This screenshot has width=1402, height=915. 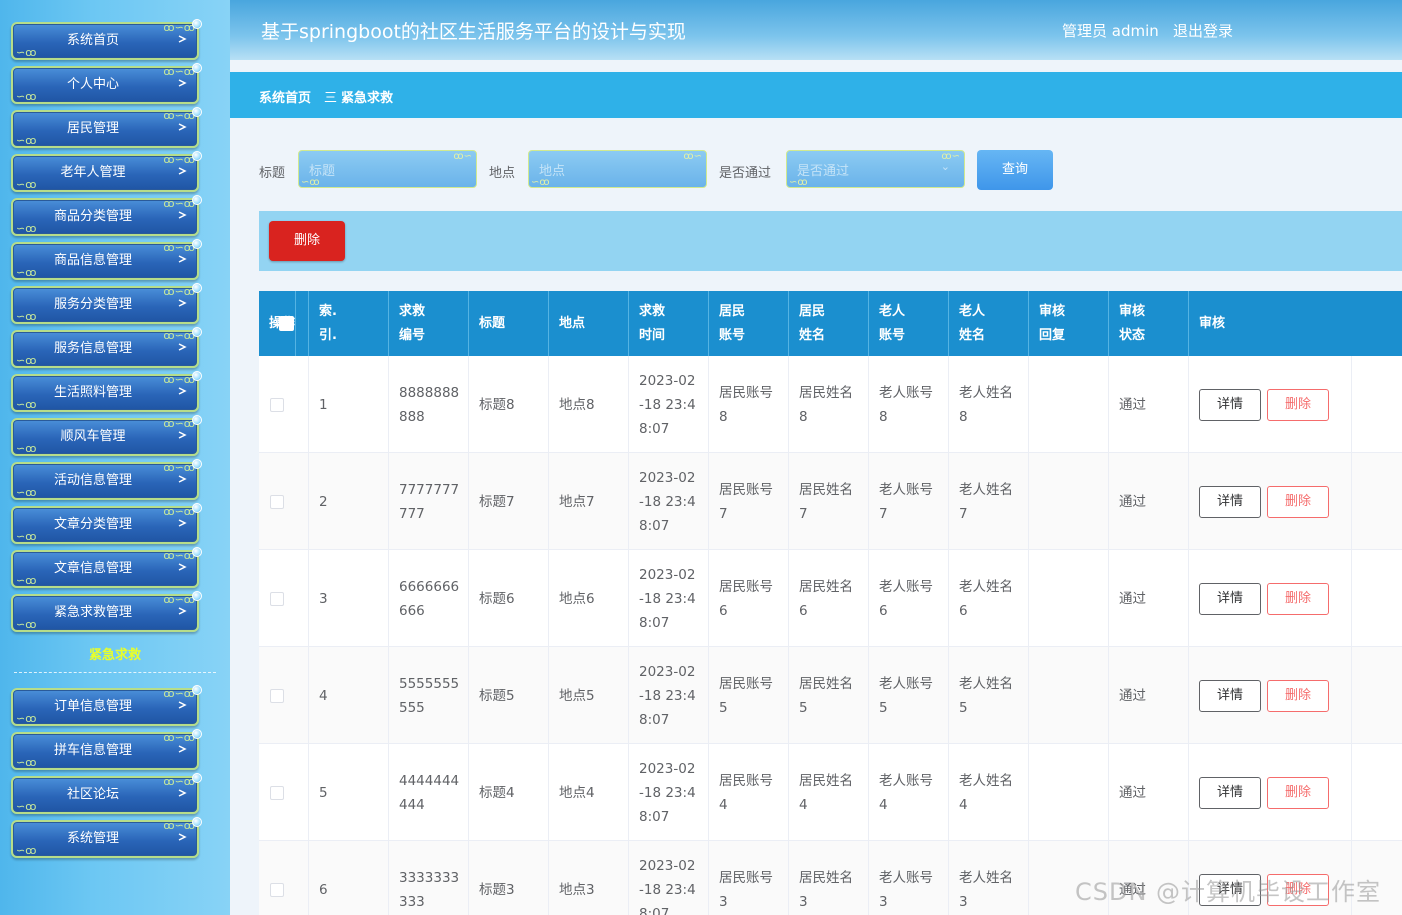 I want to click on cell-text: 7777777777, so click(x=429, y=501).